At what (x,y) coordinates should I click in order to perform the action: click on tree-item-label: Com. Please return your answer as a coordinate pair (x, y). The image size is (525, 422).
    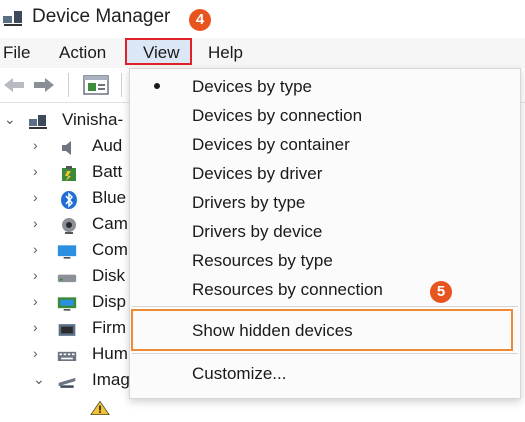
    Looking at the image, I should click on (110, 249).